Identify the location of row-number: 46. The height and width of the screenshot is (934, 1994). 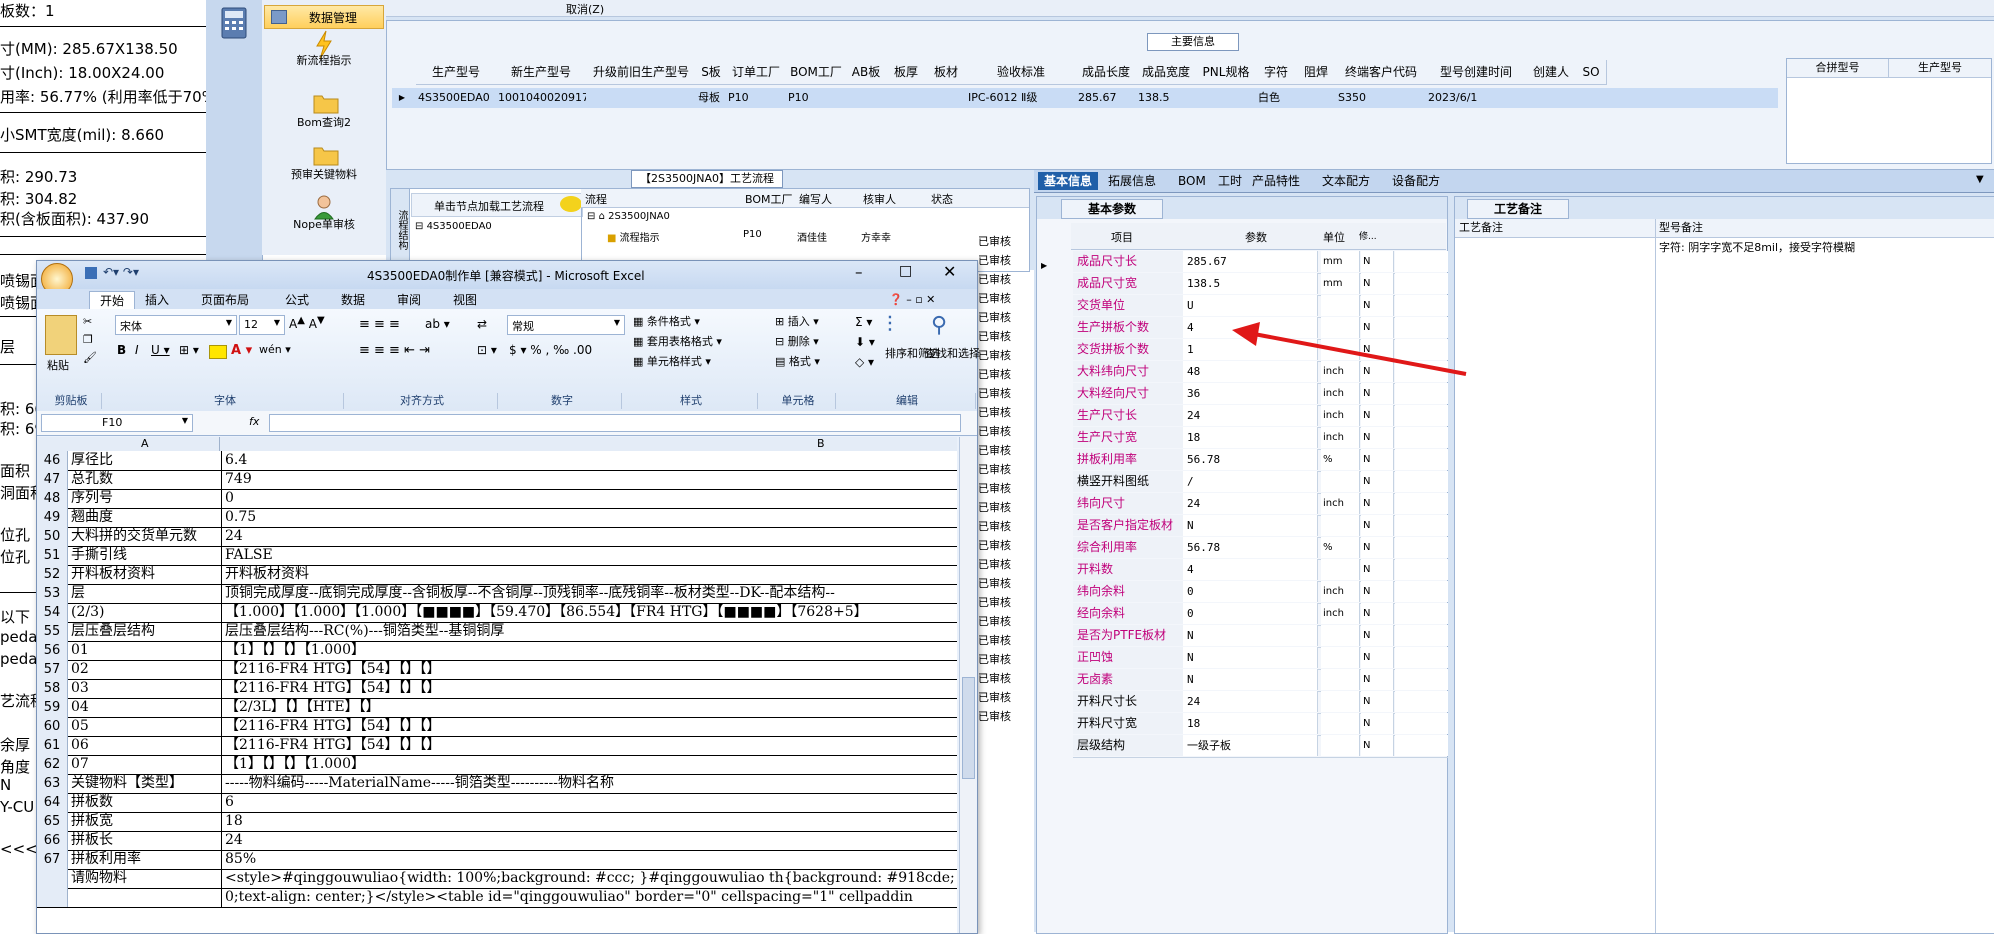
(52, 460).